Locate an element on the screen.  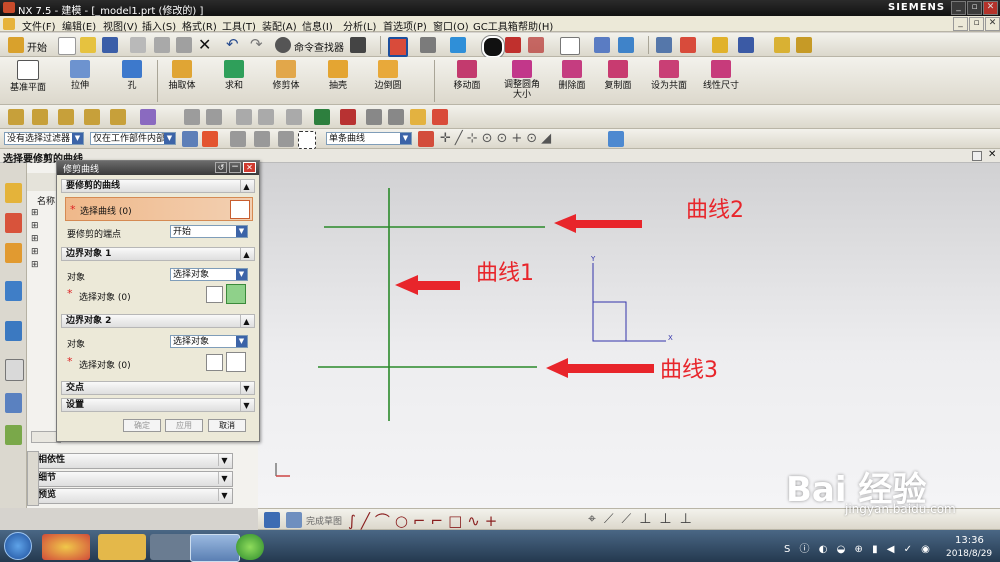
copy-icon is located at coordinates (162, 45).